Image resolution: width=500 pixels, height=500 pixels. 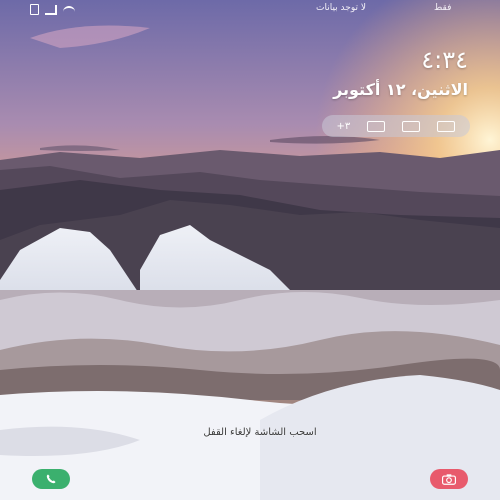 I want to click on phone-icon, so click(x=51, y=479).